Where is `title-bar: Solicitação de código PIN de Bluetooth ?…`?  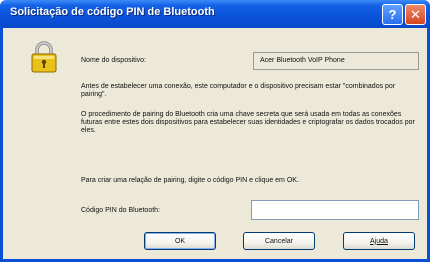 title-bar: Solicitação de código PIN de Bluetooth ?… is located at coordinates (215, 14).